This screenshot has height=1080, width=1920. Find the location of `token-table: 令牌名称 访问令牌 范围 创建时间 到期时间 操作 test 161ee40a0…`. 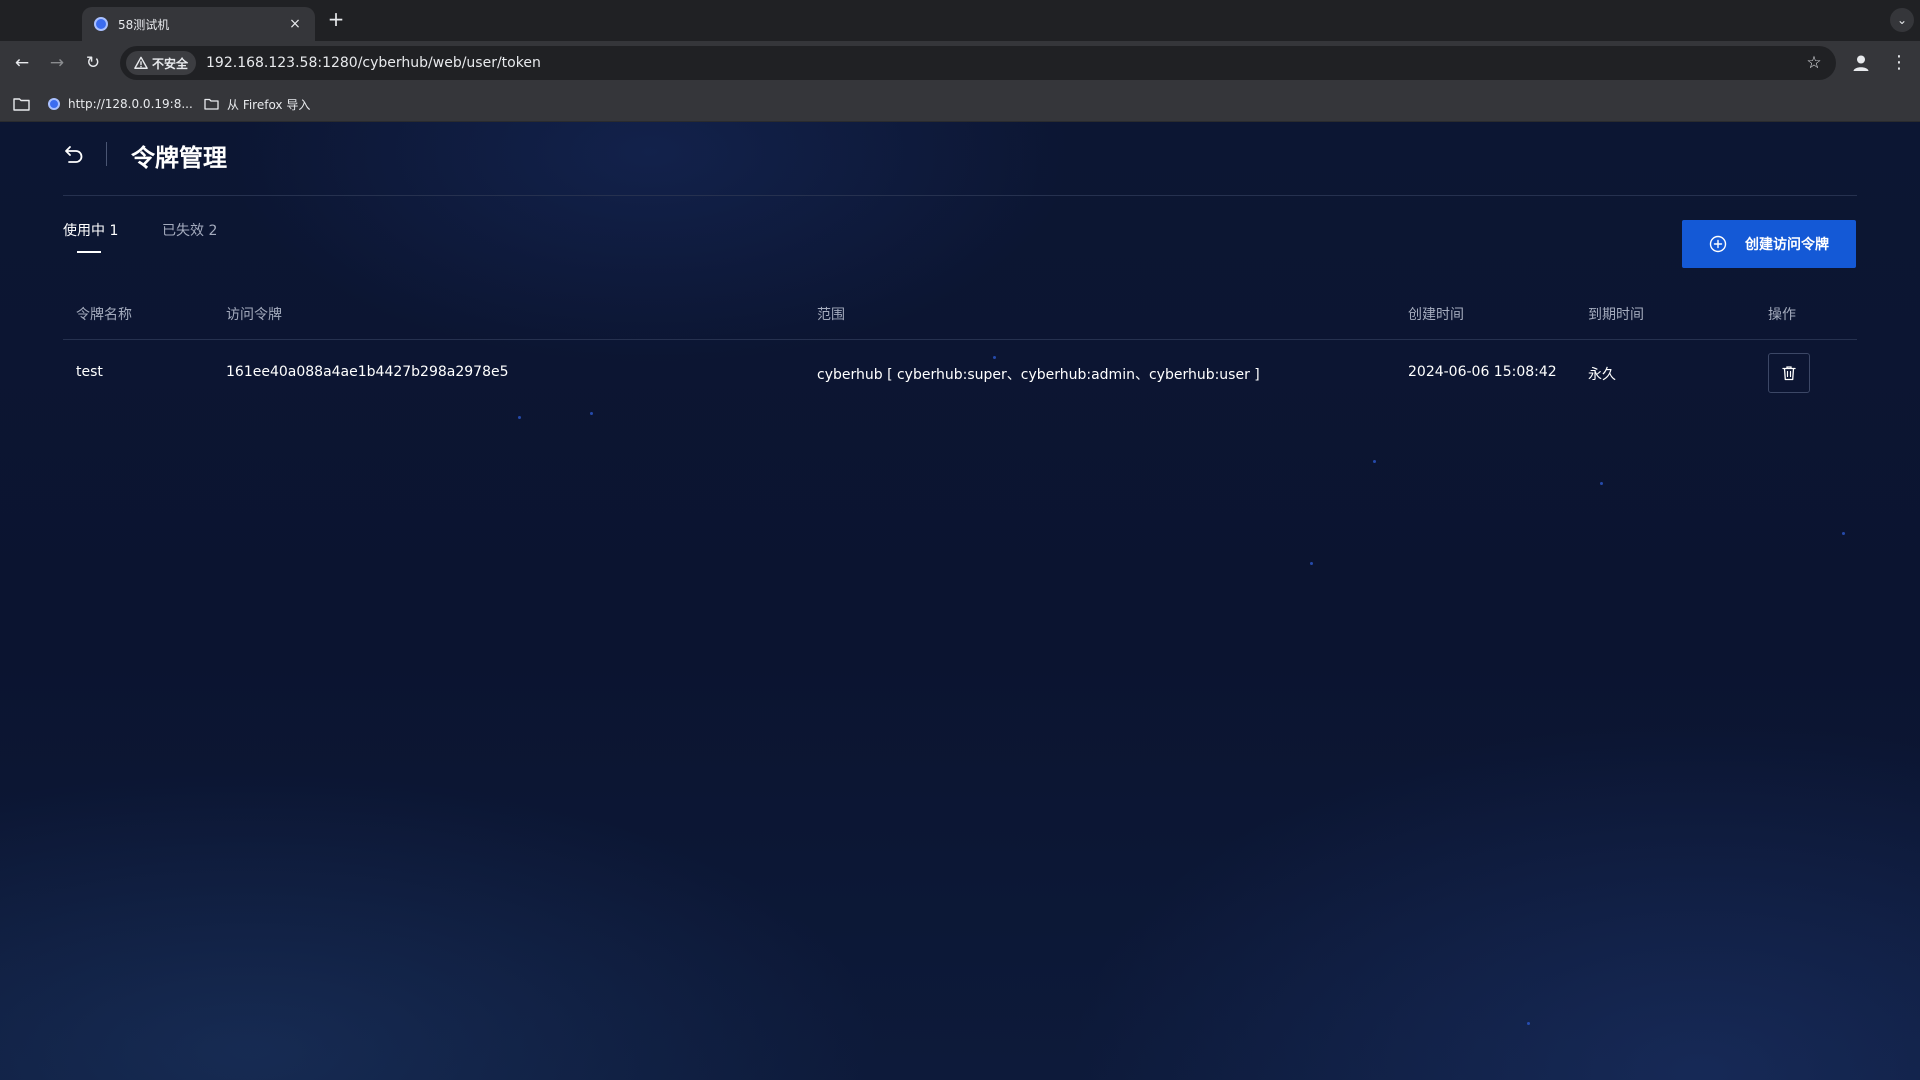

token-table: 令牌名称 访问令牌 范围 创建时间 到期时间 操作 test 161ee40a0… is located at coordinates (960, 346).